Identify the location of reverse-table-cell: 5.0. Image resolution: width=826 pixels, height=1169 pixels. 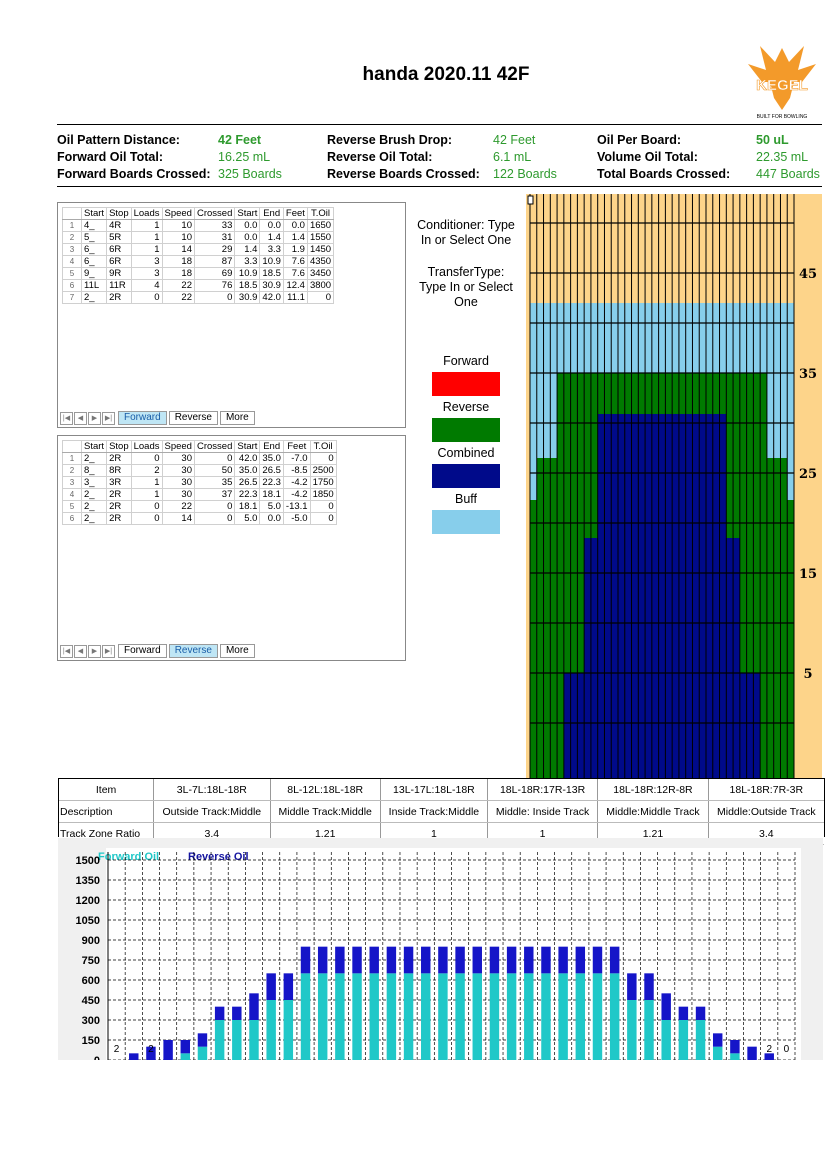
(247, 518).